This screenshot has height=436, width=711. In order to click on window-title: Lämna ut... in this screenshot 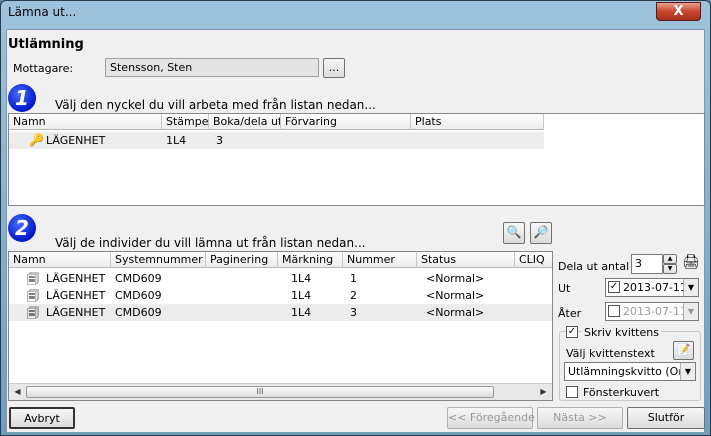, I will do `click(42, 12)`.